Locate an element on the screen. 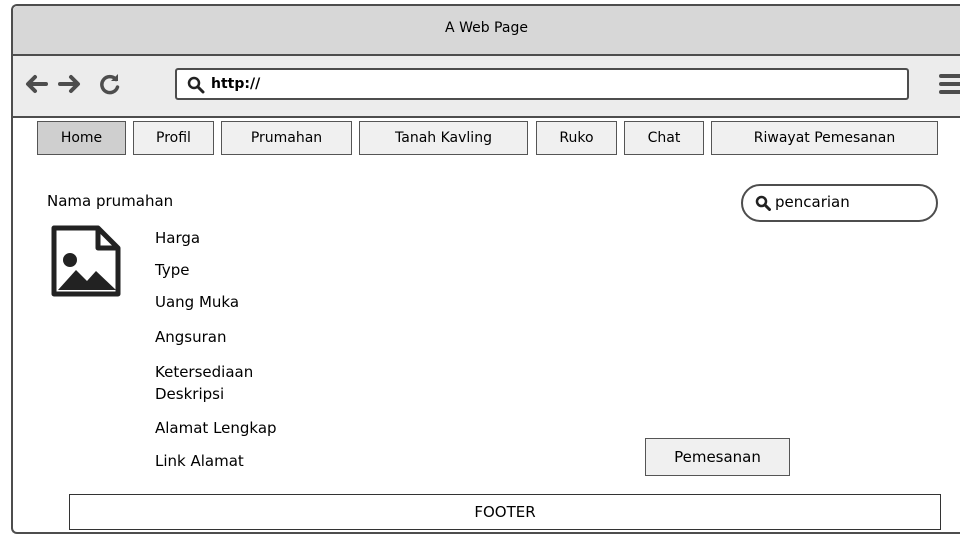 This screenshot has height=537, width=960. field-harga: Harga is located at coordinates (178, 238).